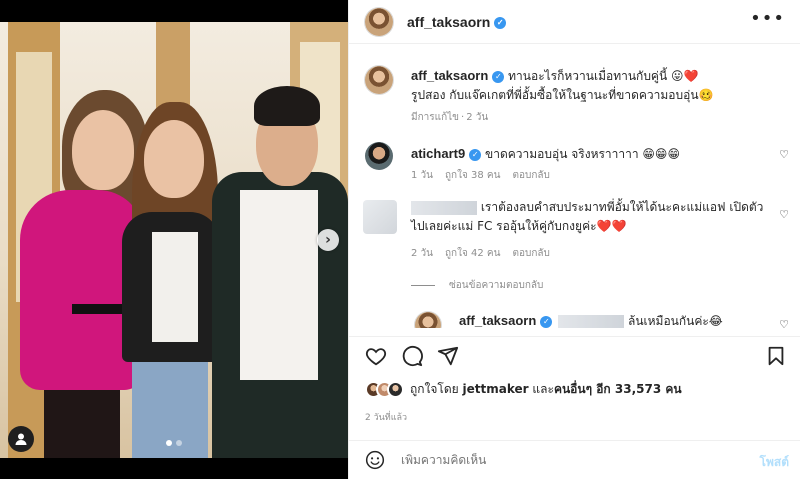  What do you see at coordinates (472, 253) in the screenshot?
I see `comment-likes: ถูกใจ 42 คน` at bounding box center [472, 253].